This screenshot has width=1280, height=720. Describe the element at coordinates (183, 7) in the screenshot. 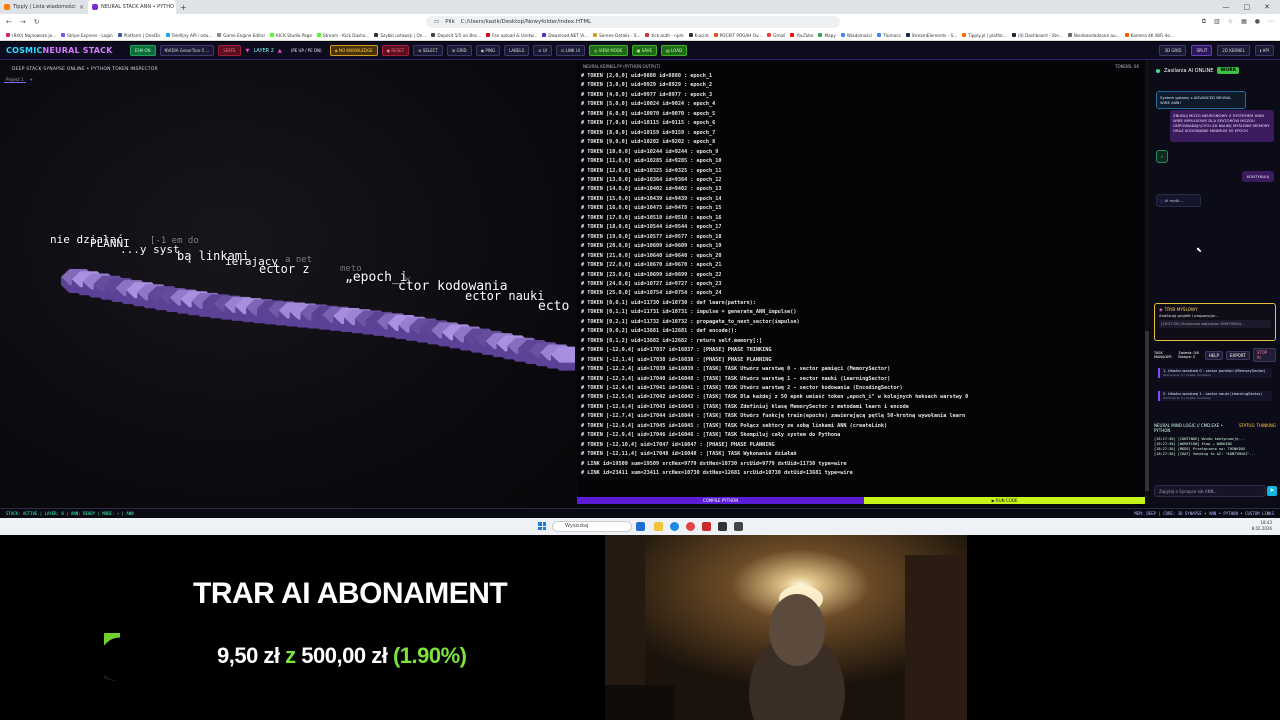

I see `new-tab-button: +` at that location.